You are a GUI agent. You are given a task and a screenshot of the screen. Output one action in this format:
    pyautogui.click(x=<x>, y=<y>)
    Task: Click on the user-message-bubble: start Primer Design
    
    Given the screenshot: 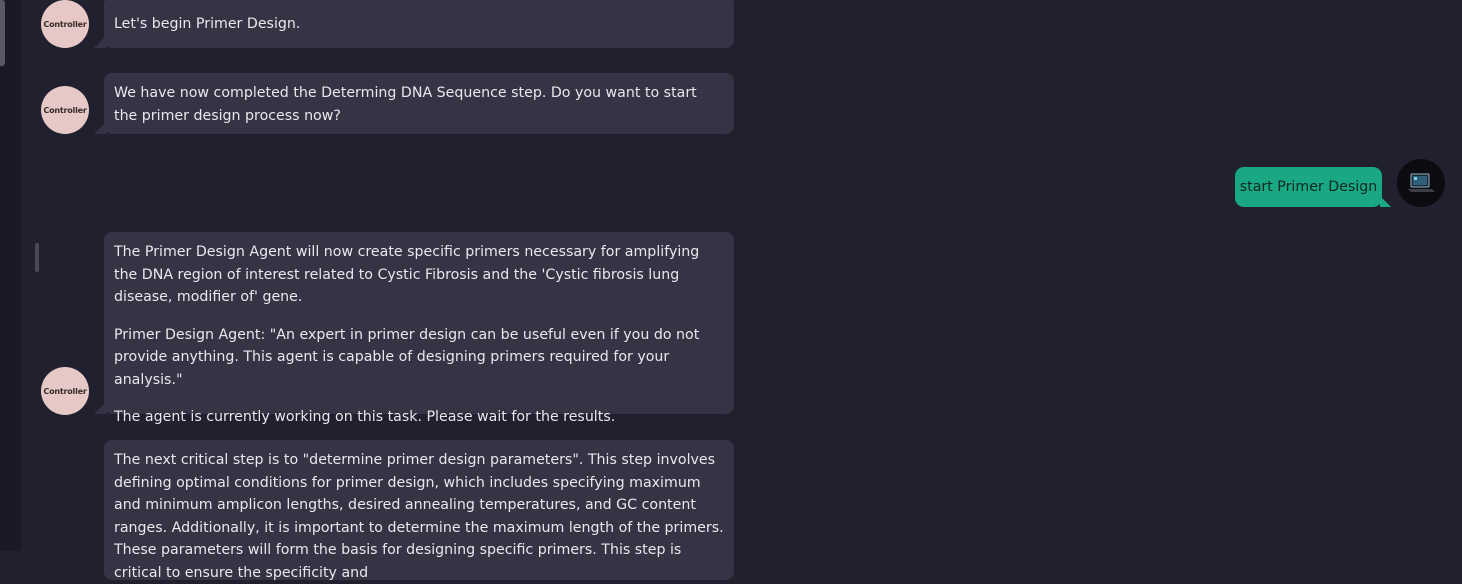 What is the action you would take?
    pyautogui.click(x=1313, y=187)
    